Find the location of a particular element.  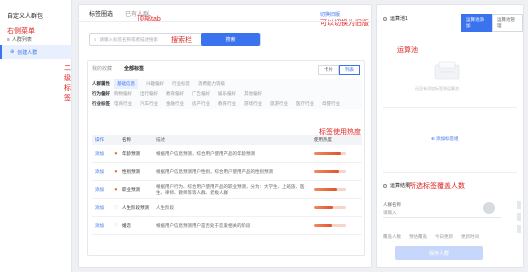

filter-option: 出行偏好 is located at coordinates (149, 94).